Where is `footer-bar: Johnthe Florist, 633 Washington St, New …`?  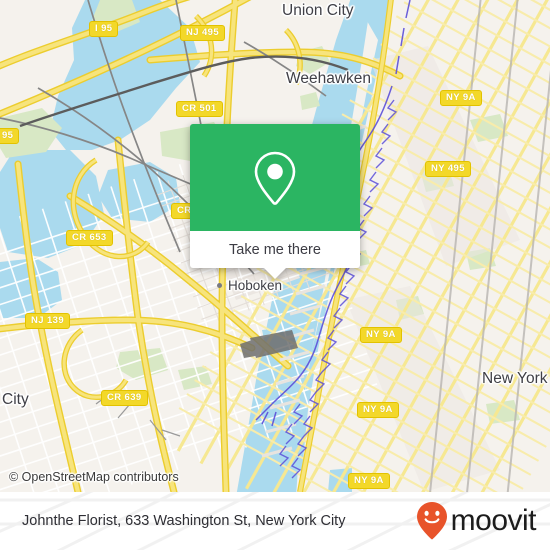
footer-bar: Johnthe Florist, 633 Washington St, New … is located at coordinates (275, 521).